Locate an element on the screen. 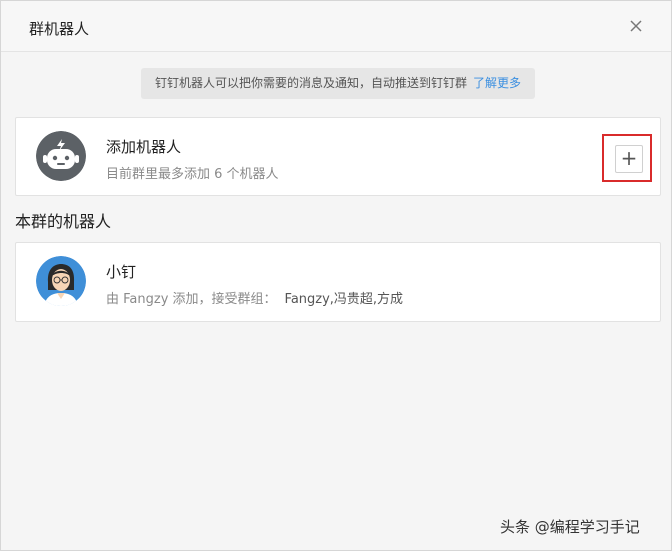 This screenshot has height=551, width=672. robot-info: 由 Fangzy 添加，接受群组： Fangzy,冯贵超,方成 is located at coordinates (254, 297).